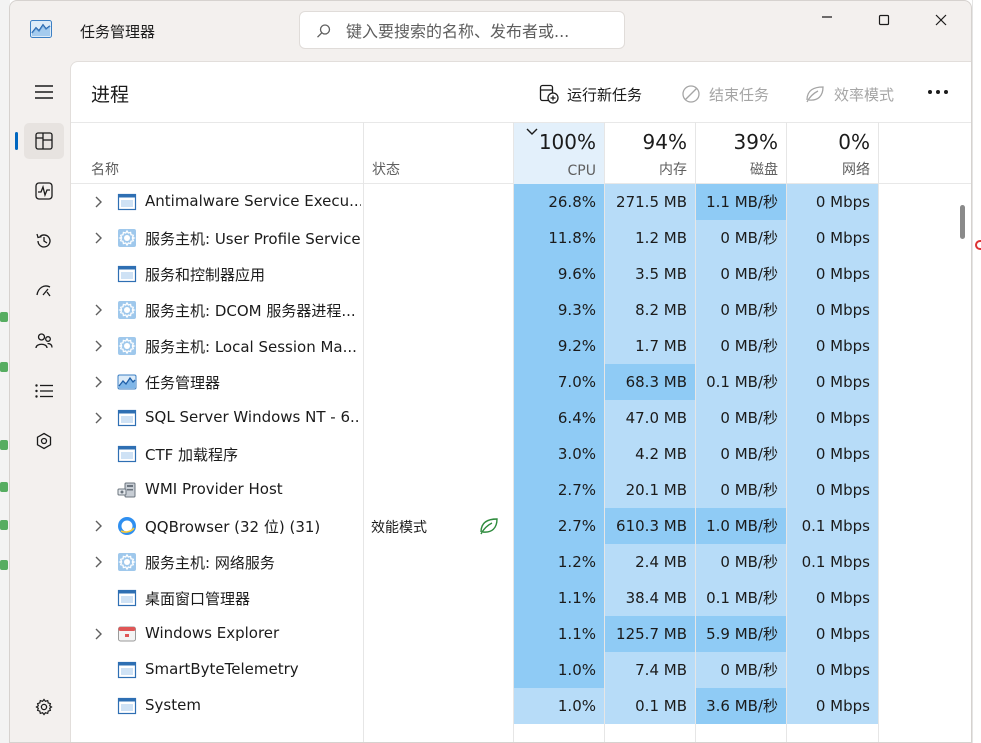  Describe the element at coordinates (386, 170) in the screenshot. I see `column-status-label: 状态` at that location.